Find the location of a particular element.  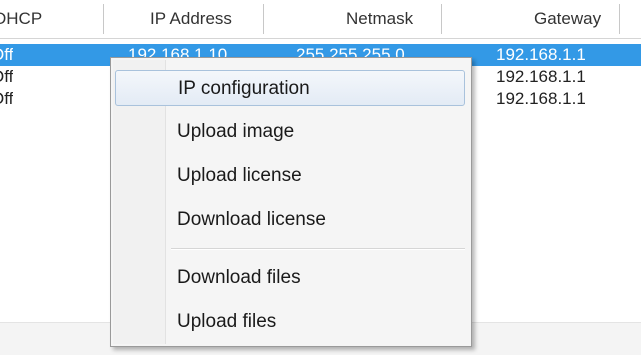

menu-item-label: IP configuration is located at coordinates (244, 88).